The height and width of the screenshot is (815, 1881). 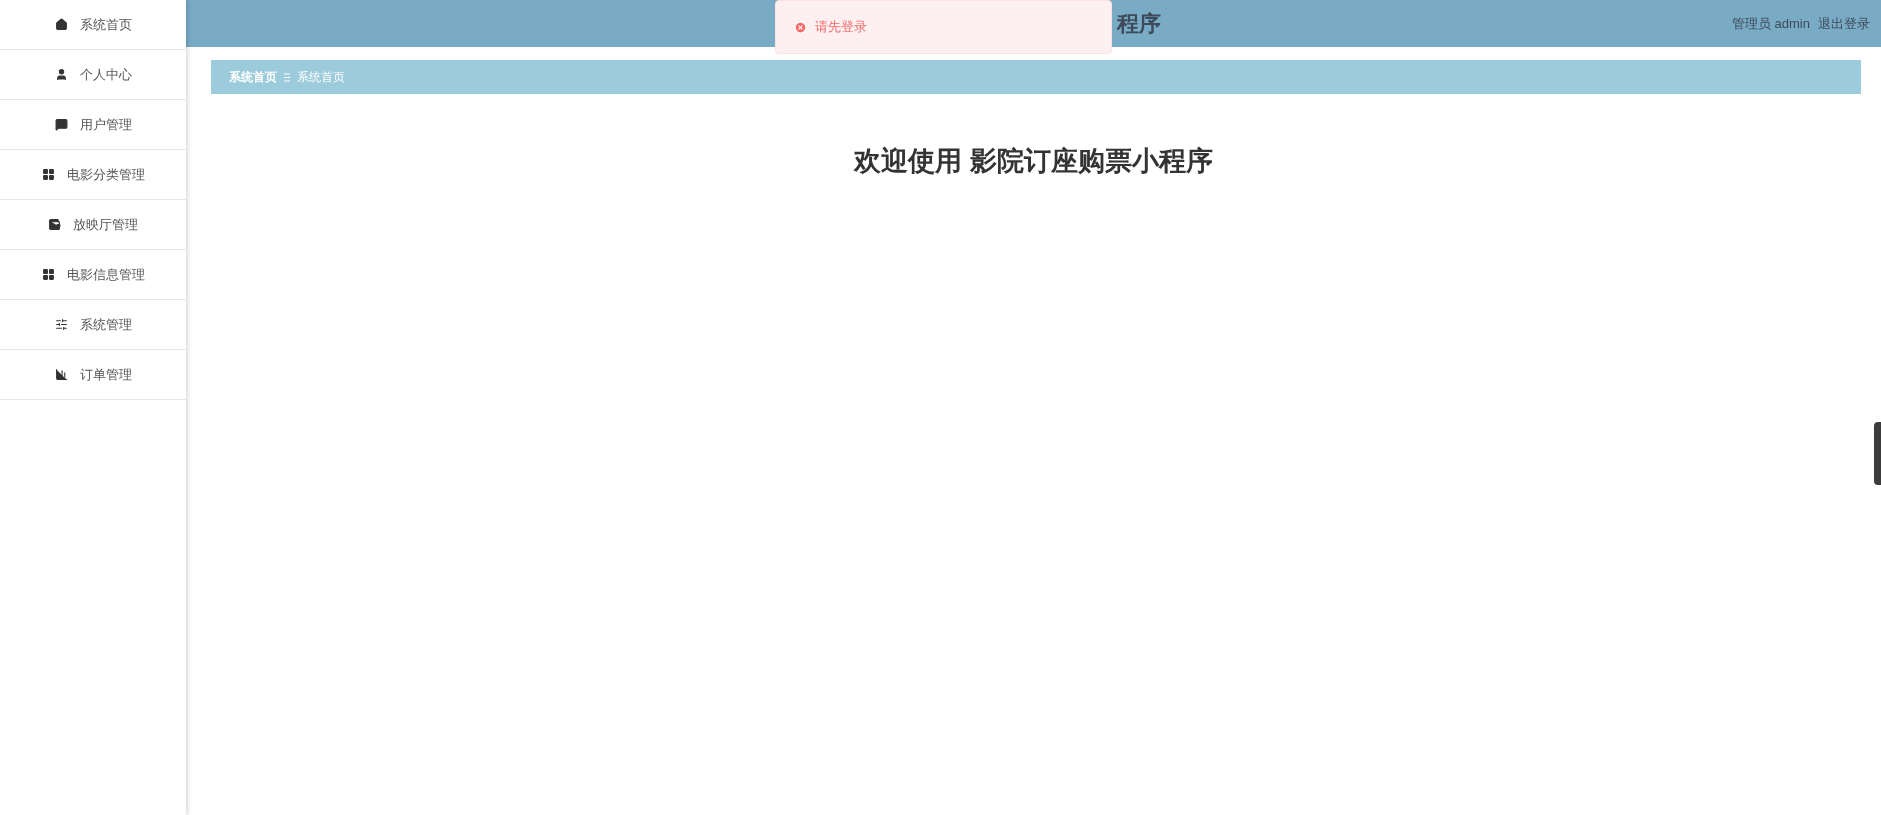 I want to click on breadcrumb-item: 系统首页, so click(x=321, y=77).